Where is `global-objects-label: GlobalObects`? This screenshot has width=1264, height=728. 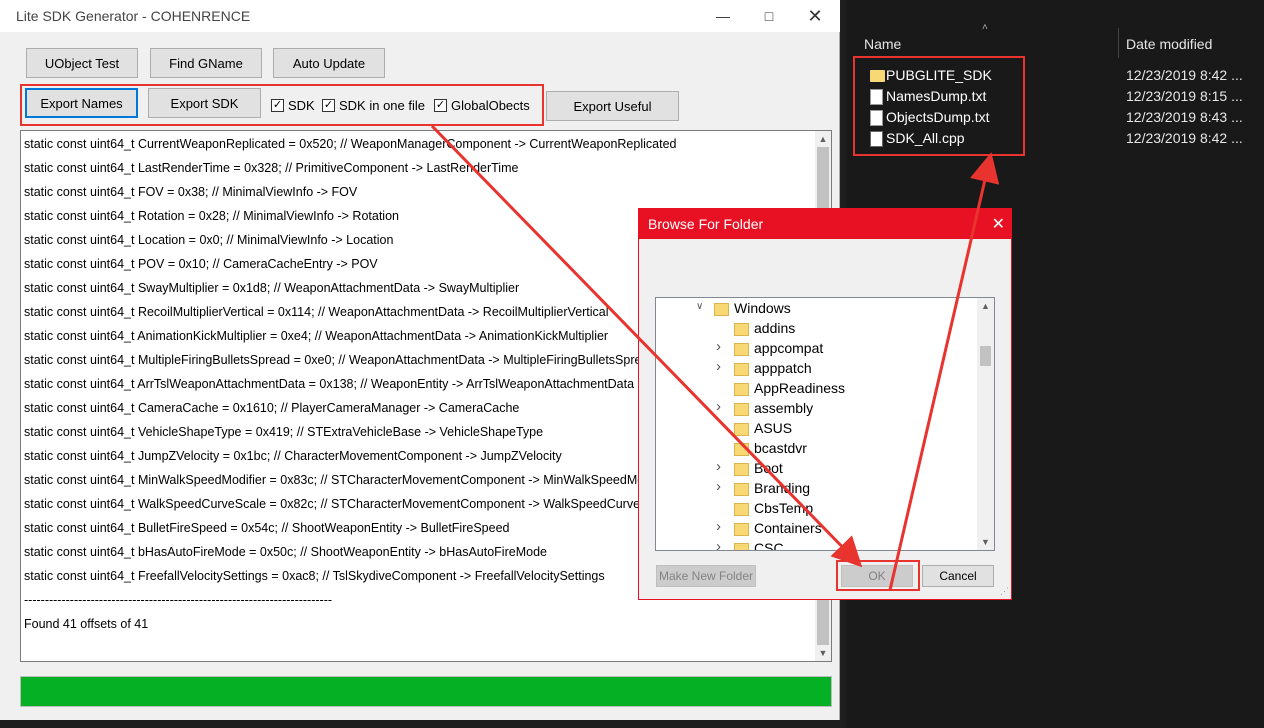 global-objects-label: GlobalObects is located at coordinates (490, 105).